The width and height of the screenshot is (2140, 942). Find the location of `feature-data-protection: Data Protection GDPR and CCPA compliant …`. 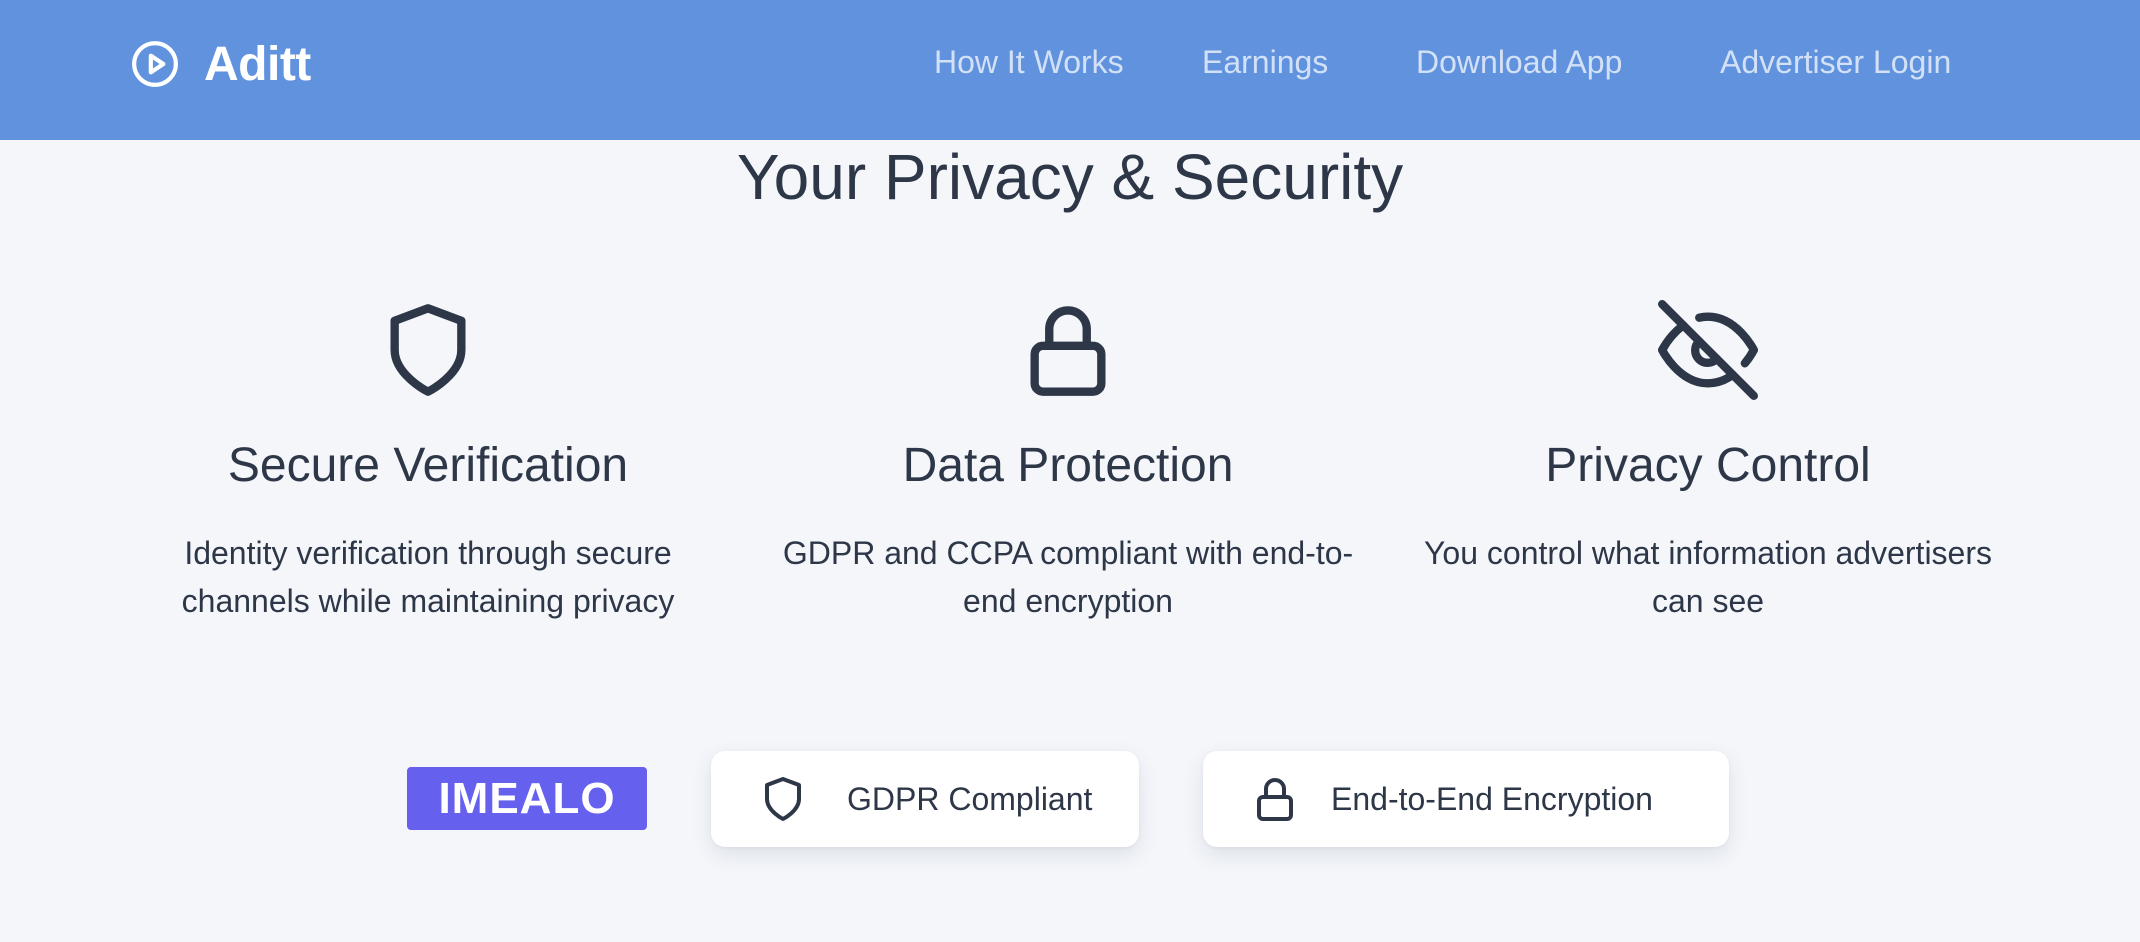

feature-data-protection: Data Protection GDPR and CCPA compliant … is located at coordinates (1068, 462).